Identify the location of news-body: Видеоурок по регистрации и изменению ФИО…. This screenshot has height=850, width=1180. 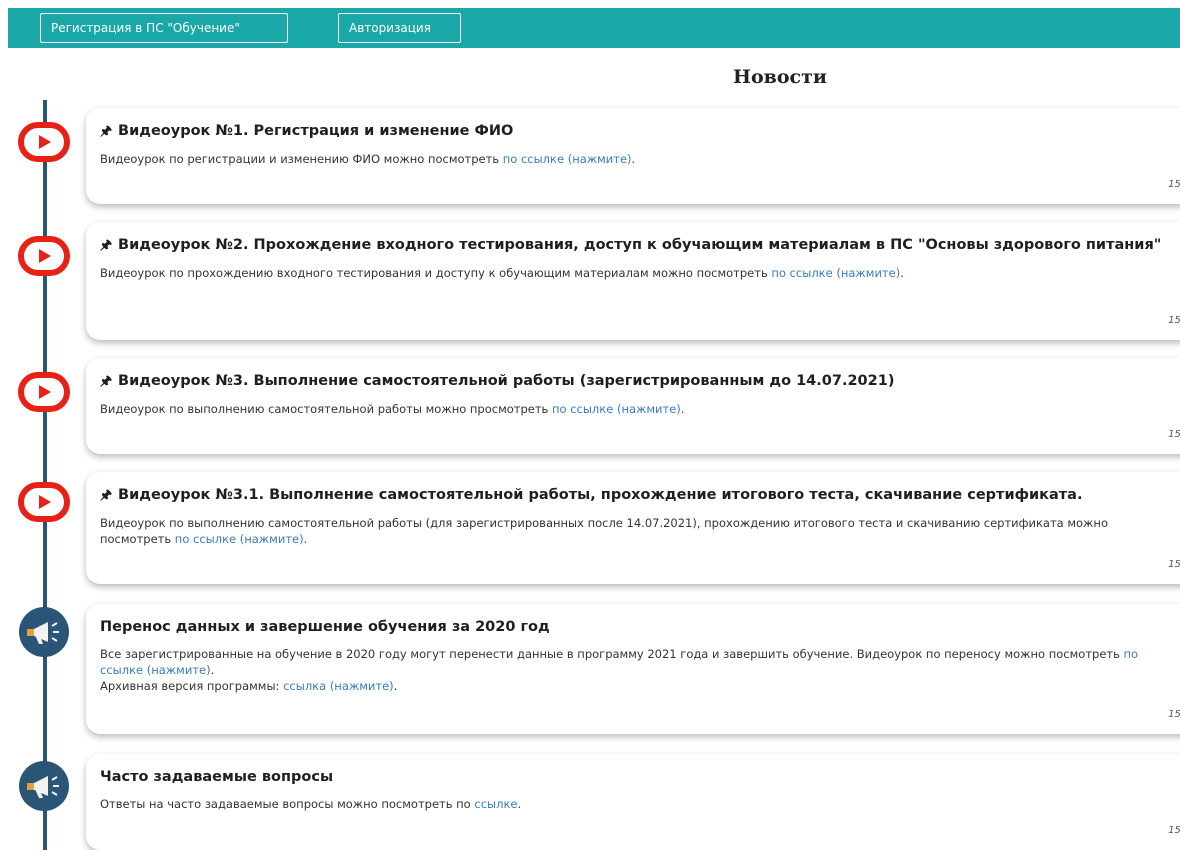
(368, 159).